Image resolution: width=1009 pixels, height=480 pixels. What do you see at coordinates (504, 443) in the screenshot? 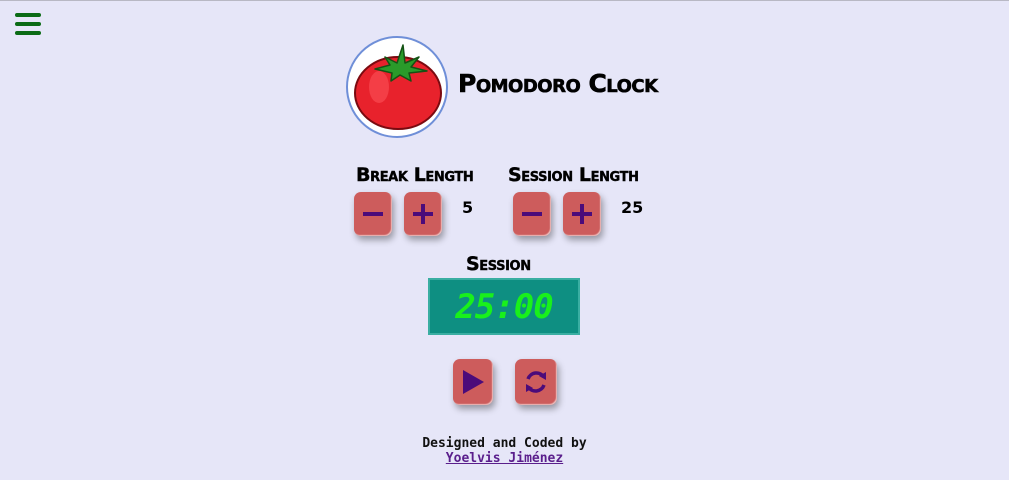
I see `footer-credit: Designed and Coded by` at bounding box center [504, 443].